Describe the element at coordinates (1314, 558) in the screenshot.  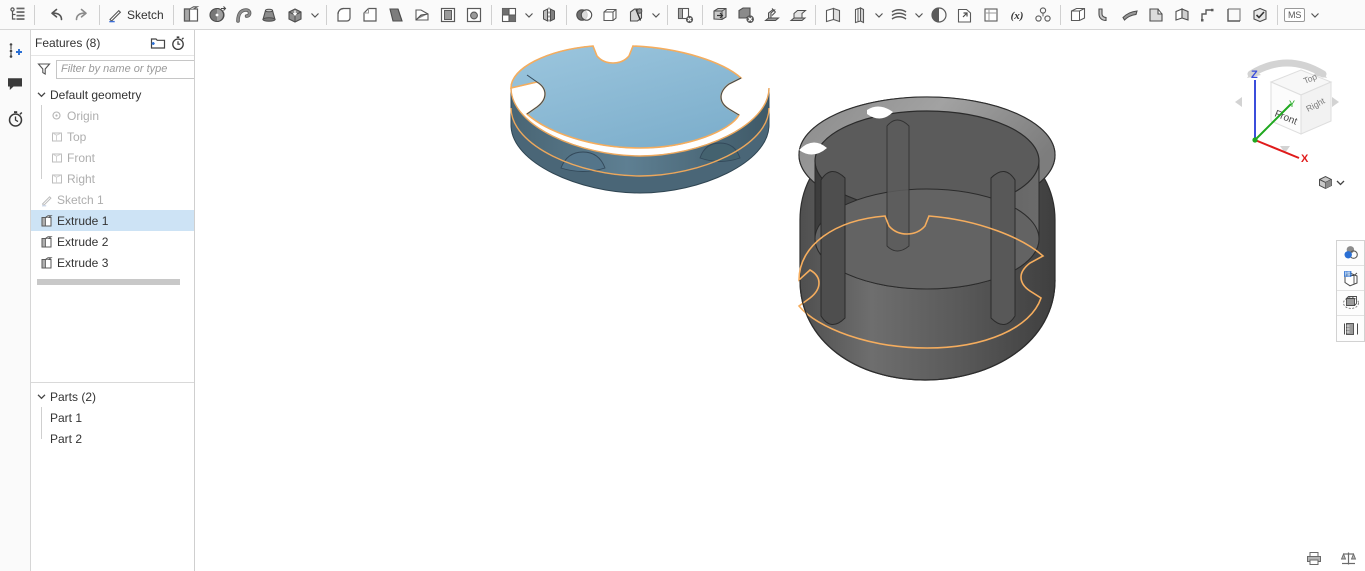
I see `print-icon` at that location.